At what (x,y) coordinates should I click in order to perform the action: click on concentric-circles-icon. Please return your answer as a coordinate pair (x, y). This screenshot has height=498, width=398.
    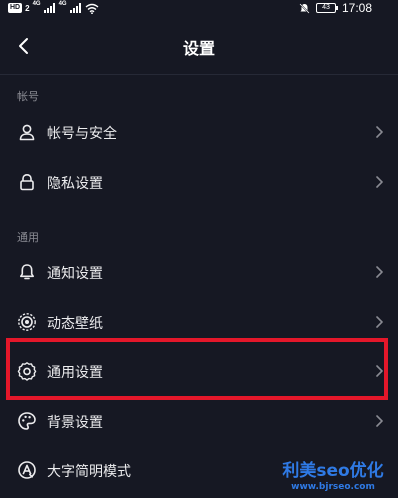
    Looking at the image, I should click on (27, 322).